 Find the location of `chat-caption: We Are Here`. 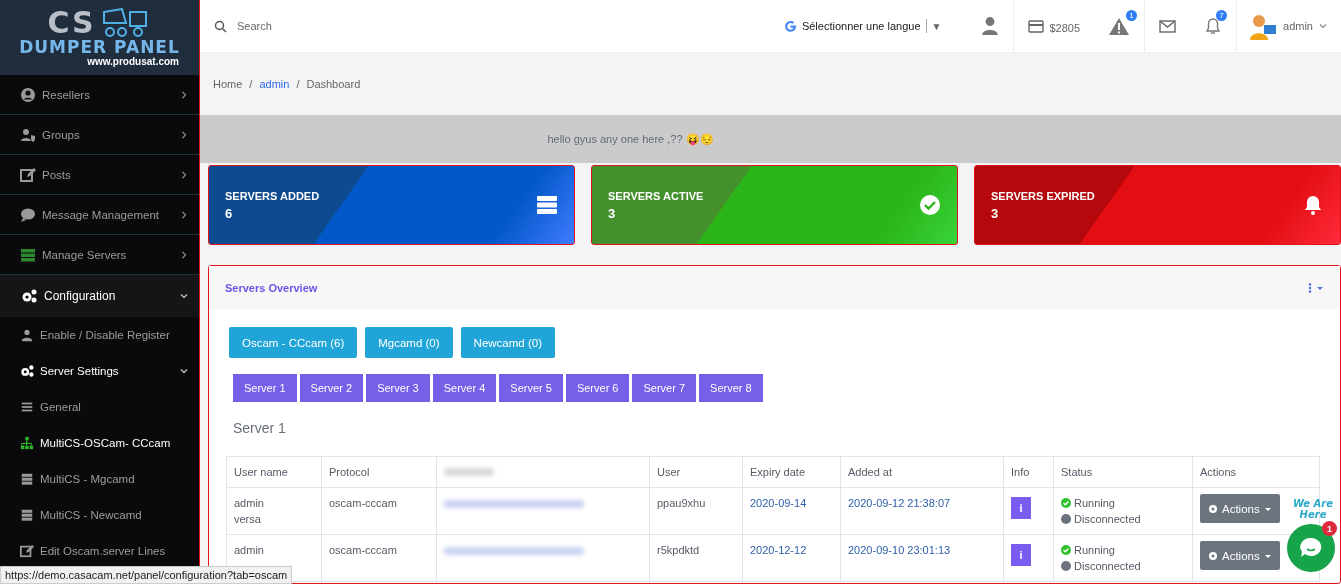

chat-caption: We Are Here is located at coordinates (1313, 509).